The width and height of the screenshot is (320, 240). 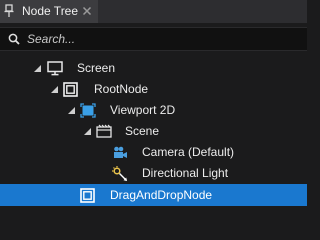 What do you see at coordinates (104, 131) in the screenshot?
I see `scene-icon` at bounding box center [104, 131].